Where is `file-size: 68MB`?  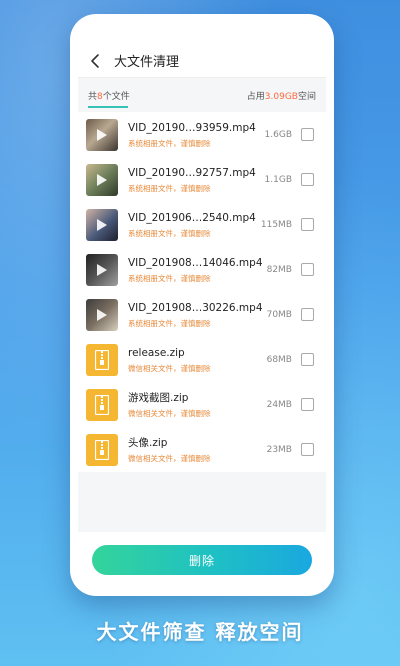
file-size: 68MB is located at coordinates (279, 360).